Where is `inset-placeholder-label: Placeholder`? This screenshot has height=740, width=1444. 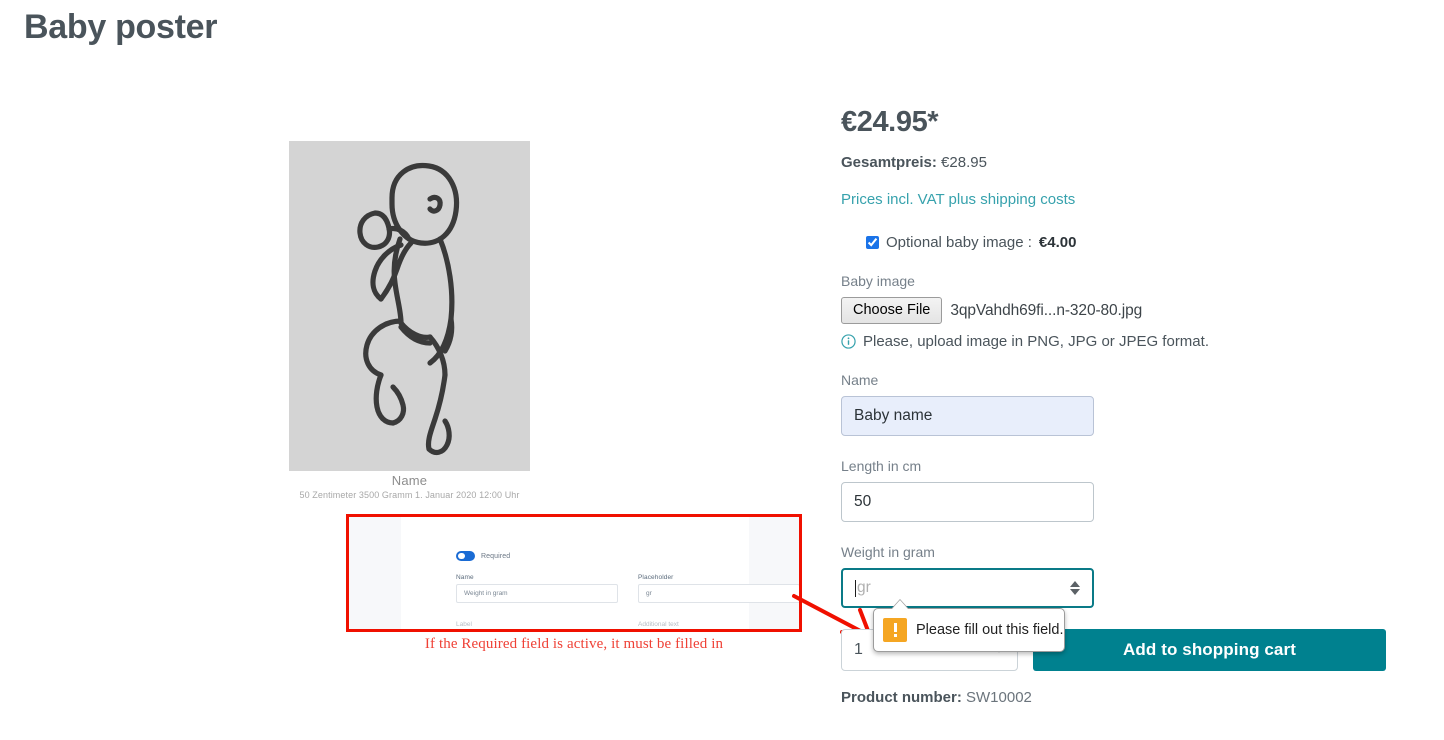 inset-placeholder-label: Placeholder is located at coordinates (656, 577).